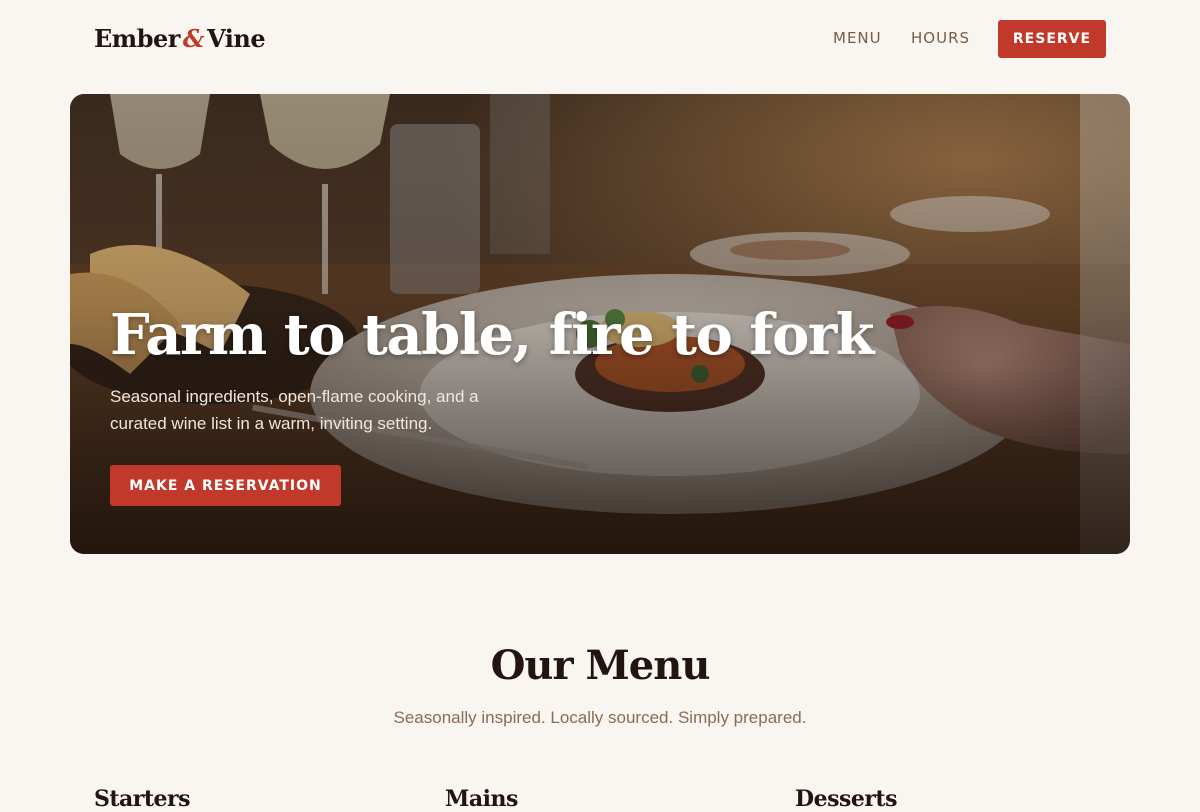 This screenshot has width=1200, height=812. Describe the element at coordinates (857, 38) in the screenshot. I see `nav-link-menu: MENU` at that location.